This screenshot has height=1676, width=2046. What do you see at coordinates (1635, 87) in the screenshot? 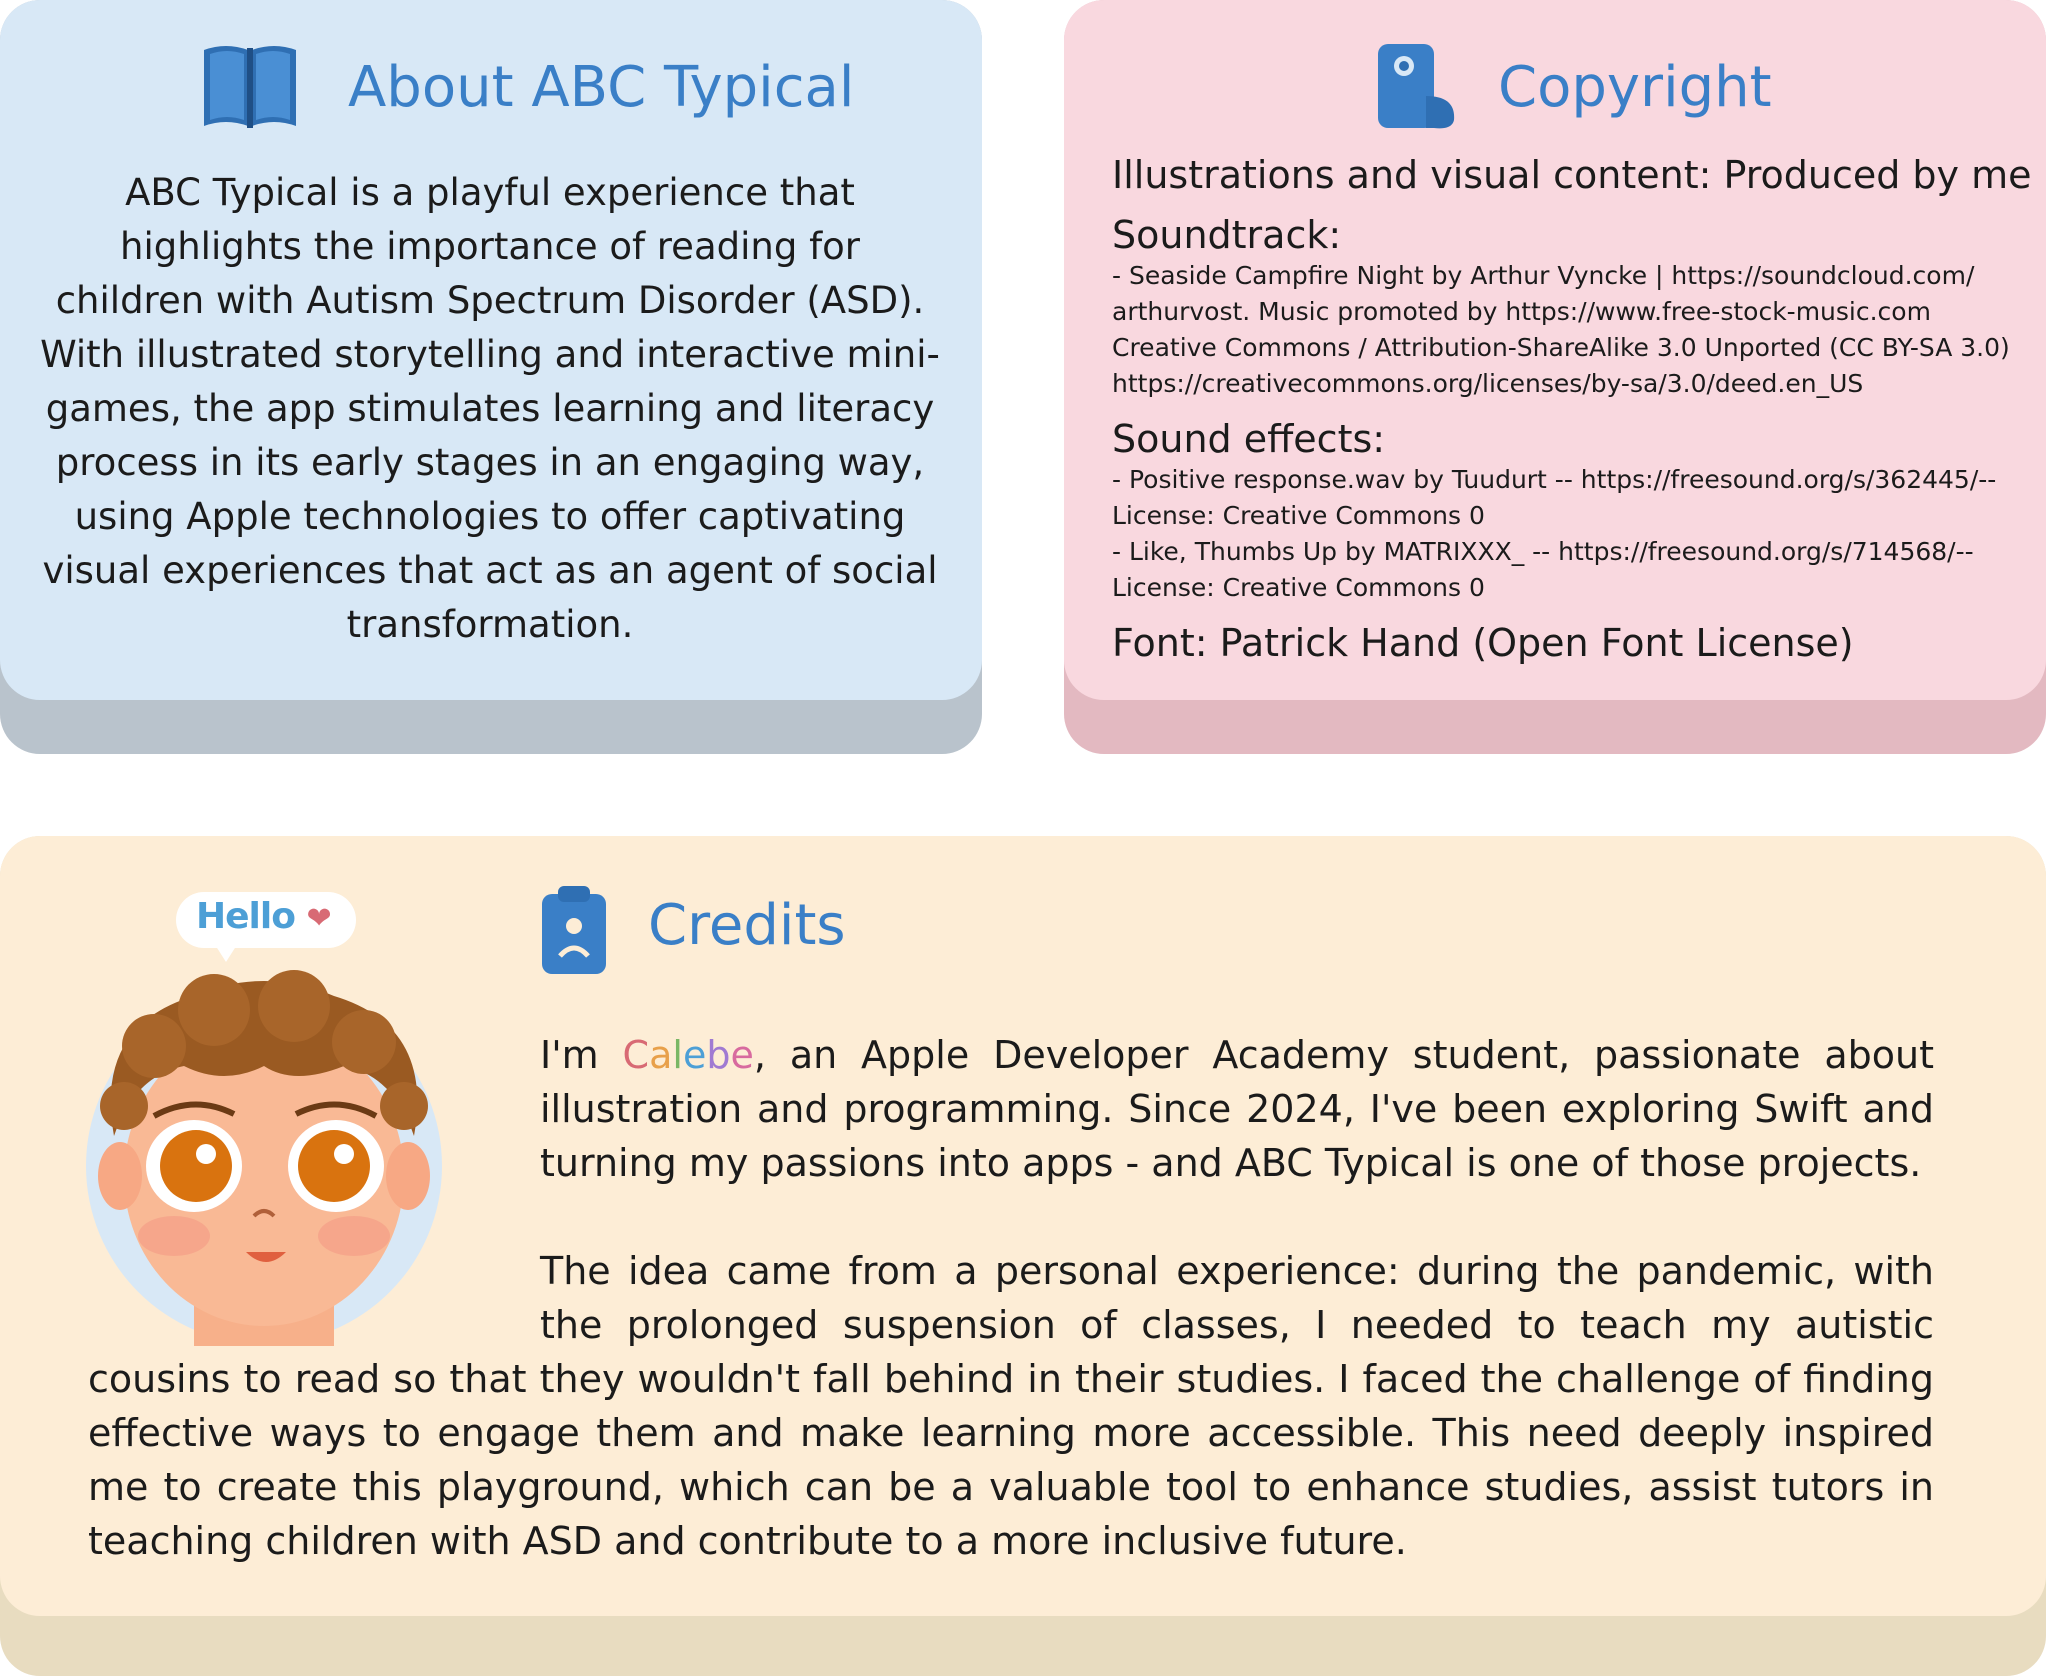
I see `copyright-title: Copyright` at bounding box center [1635, 87].